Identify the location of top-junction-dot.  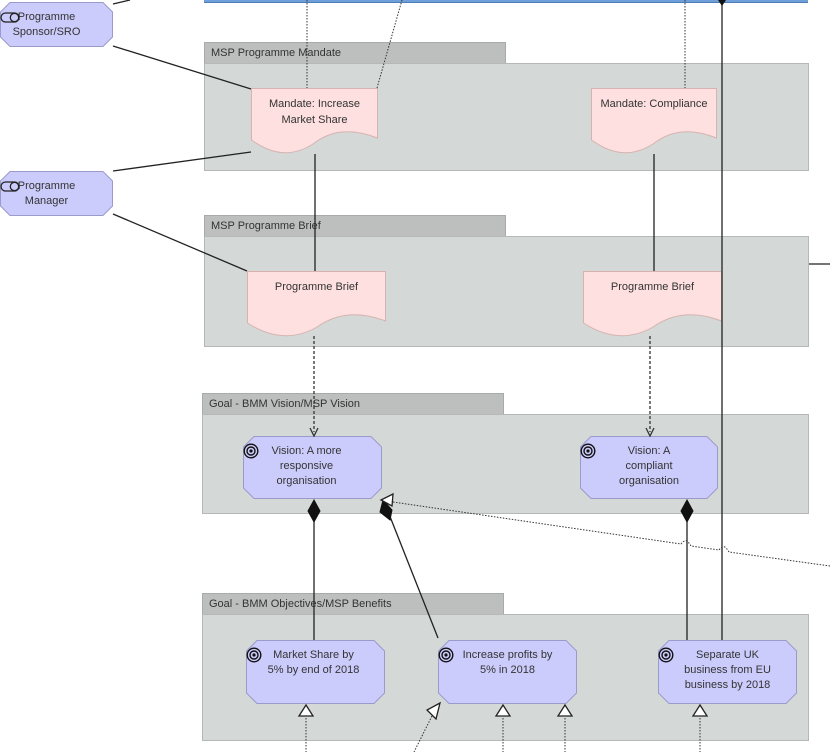
(722, 3).